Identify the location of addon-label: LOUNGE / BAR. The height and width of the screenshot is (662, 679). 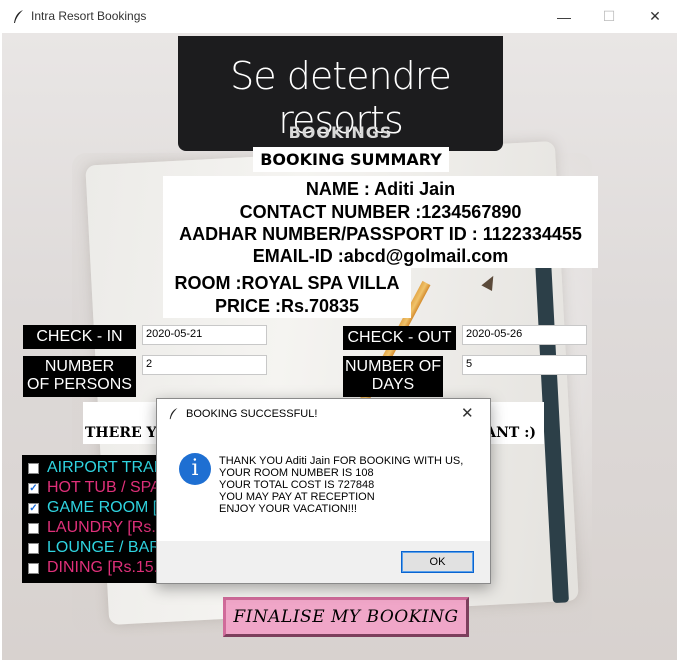
(104, 547).